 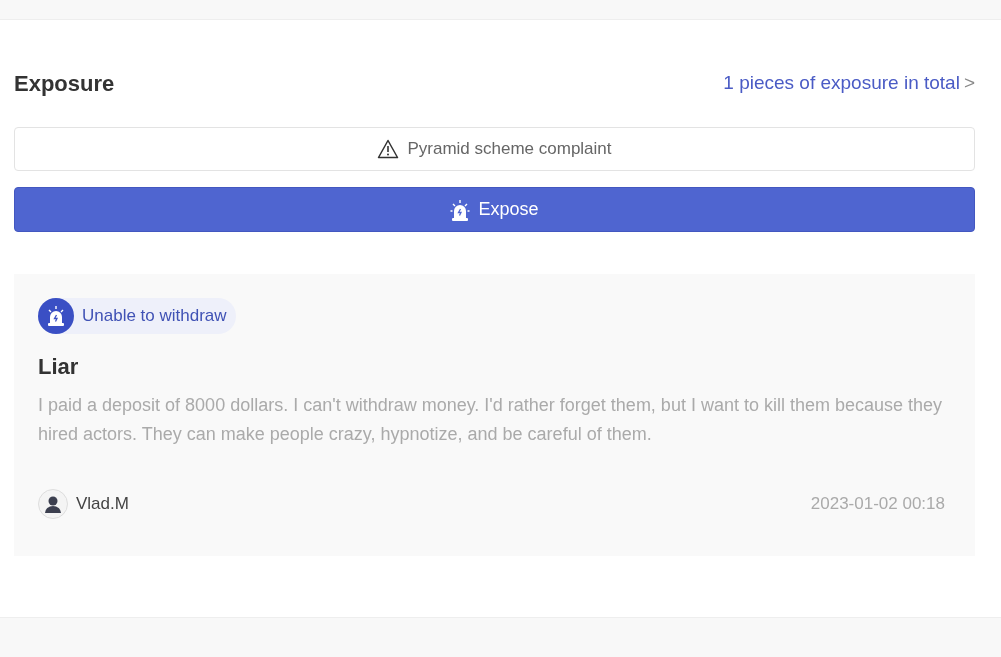 I want to click on complaint-button: Pyramid scheme complaint, so click(x=494, y=149).